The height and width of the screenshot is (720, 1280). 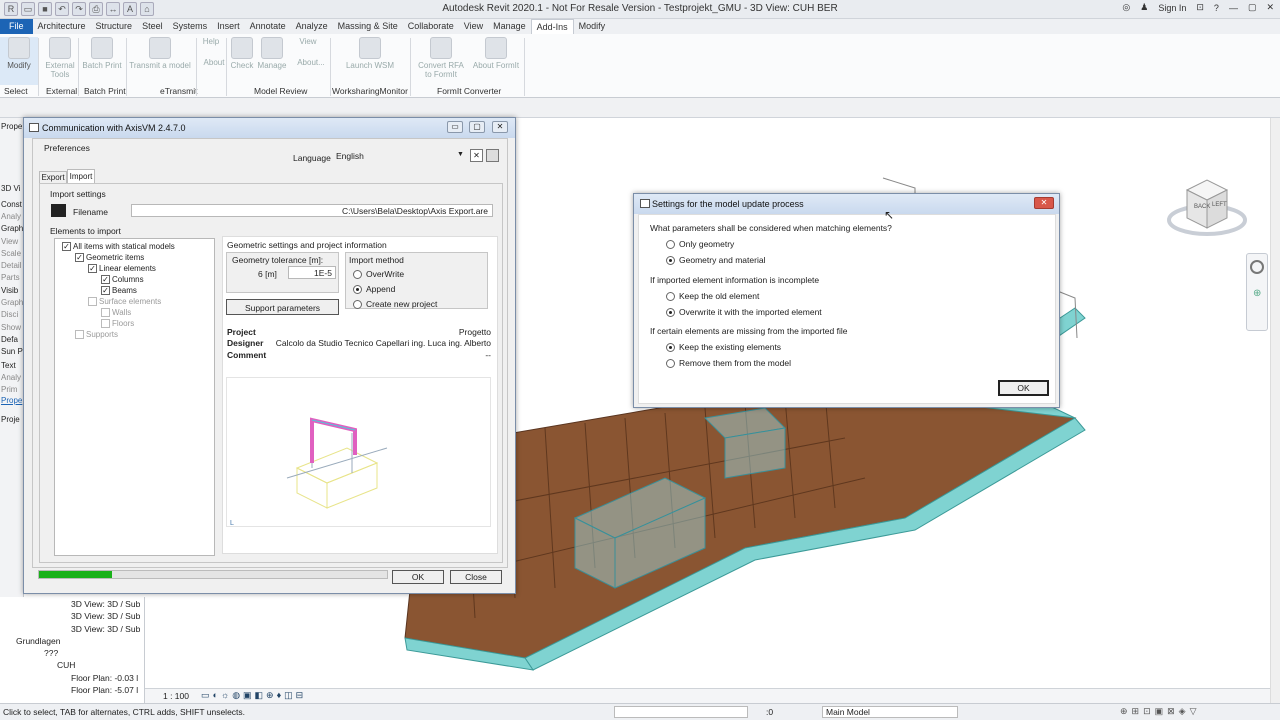 What do you see at coordinates (176, 696) in the screenshot?
I see `view-scale: 1 : 100` at bounding box center [176, 696].